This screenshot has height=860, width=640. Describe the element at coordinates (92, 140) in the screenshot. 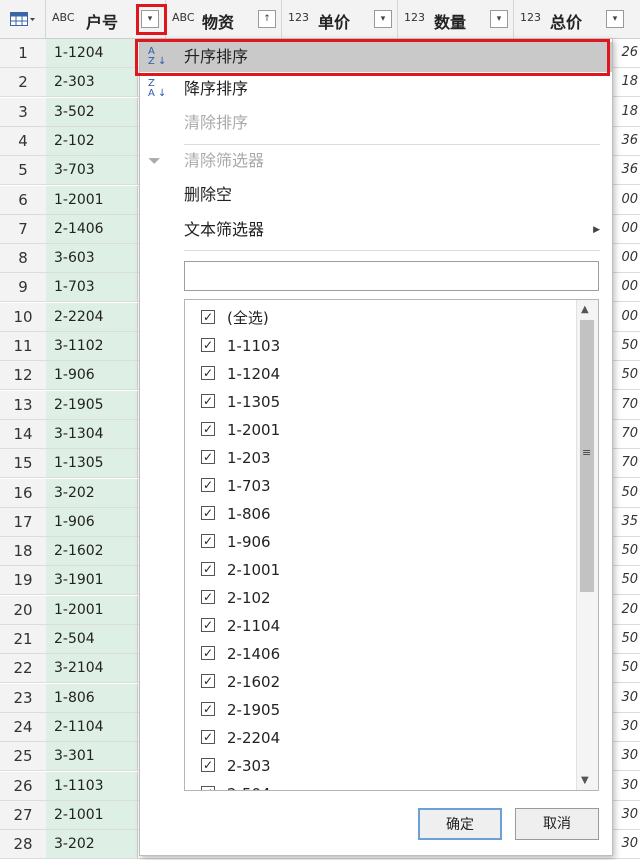

I see `cell-huhao: 2-102` at that location.